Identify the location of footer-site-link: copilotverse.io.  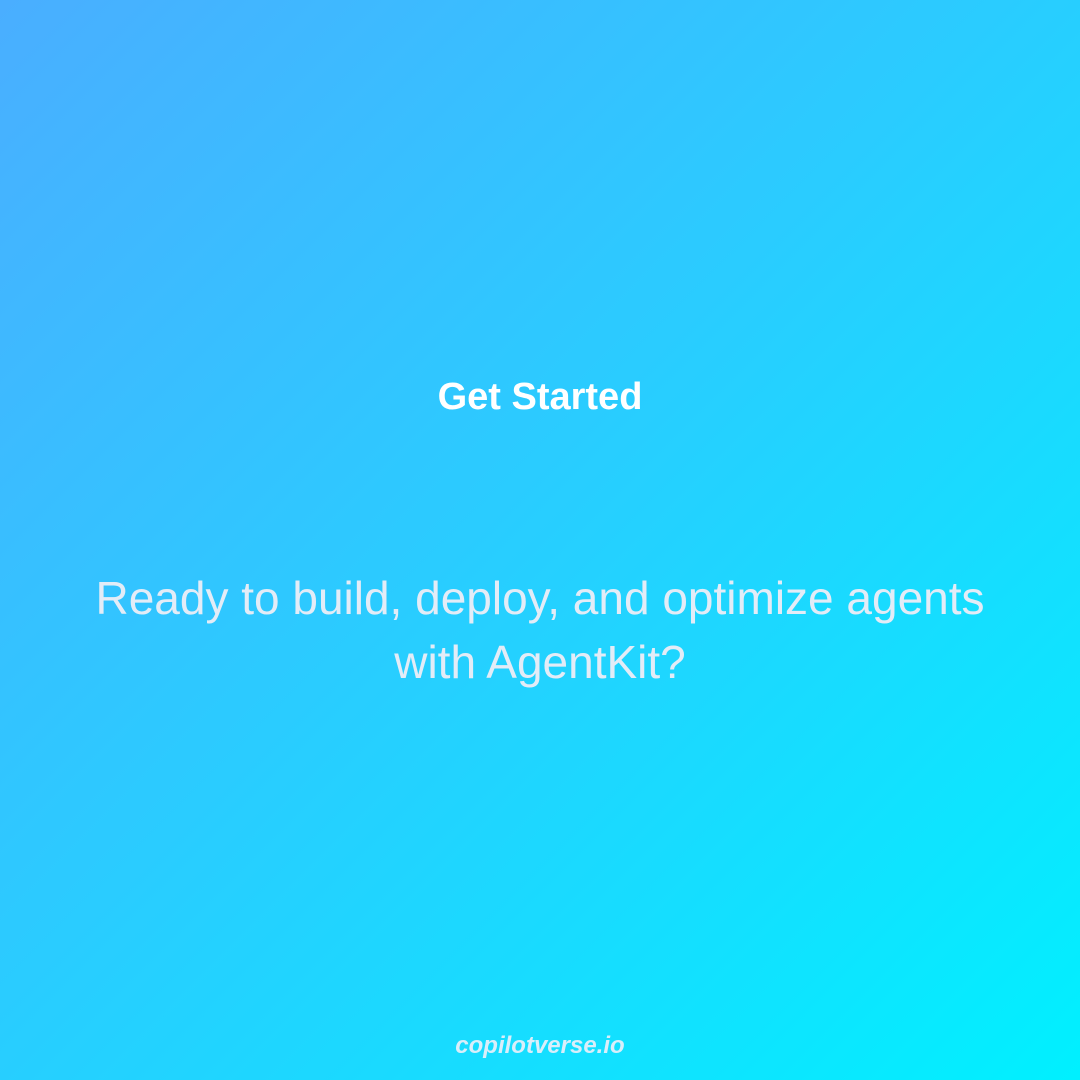
(540, 1045).